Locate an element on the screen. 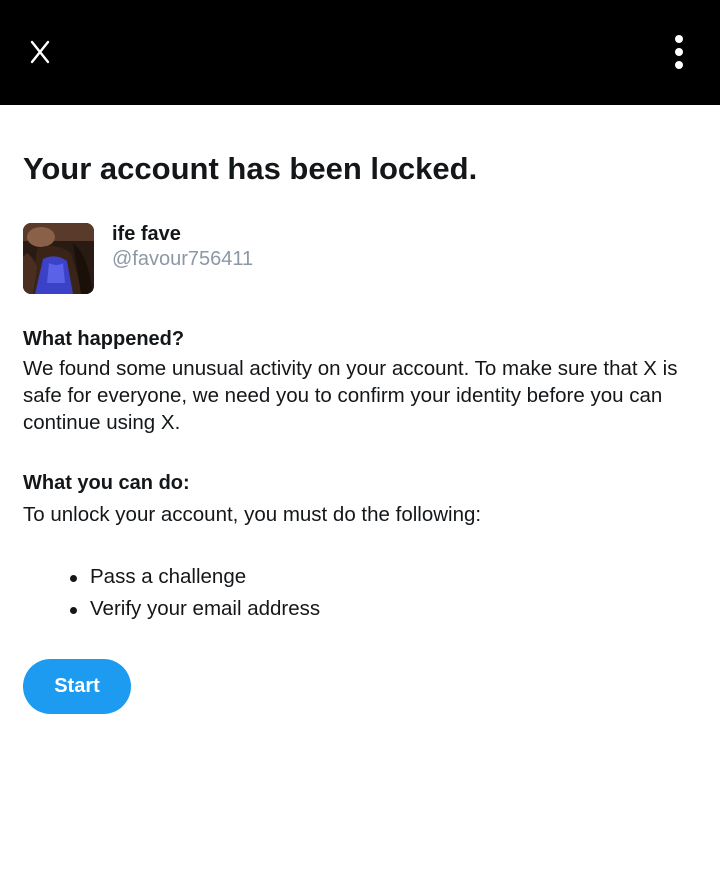  page-title: Your account has been locked. is located at coordinates (250, 168).